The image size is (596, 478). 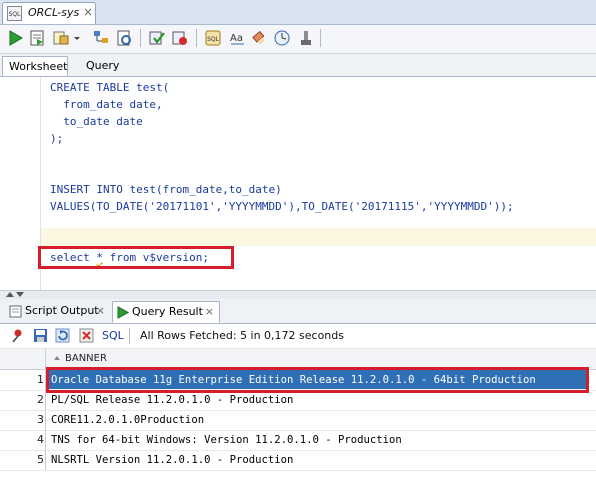 I want to click on row-number: 3, so click(x=23, y=420).